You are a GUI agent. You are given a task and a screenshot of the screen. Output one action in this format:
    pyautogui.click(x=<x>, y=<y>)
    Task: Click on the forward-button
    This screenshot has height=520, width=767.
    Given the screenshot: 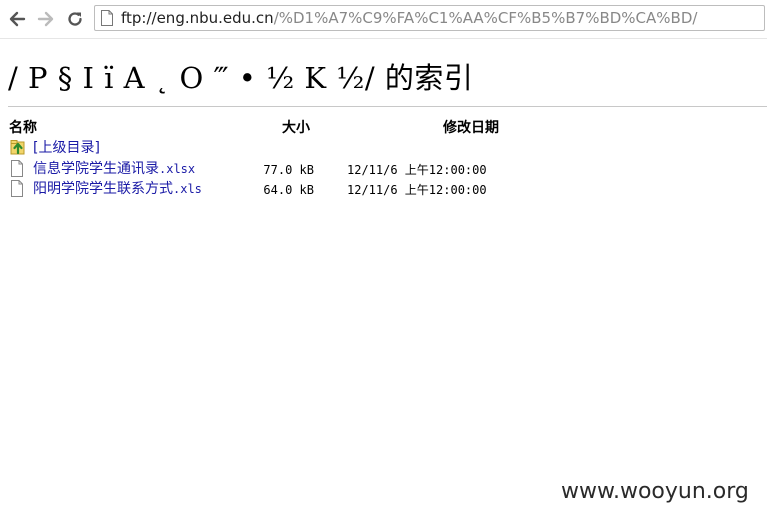 What is the action you would take?
    pyautogui.click(x=46, y=19)
    